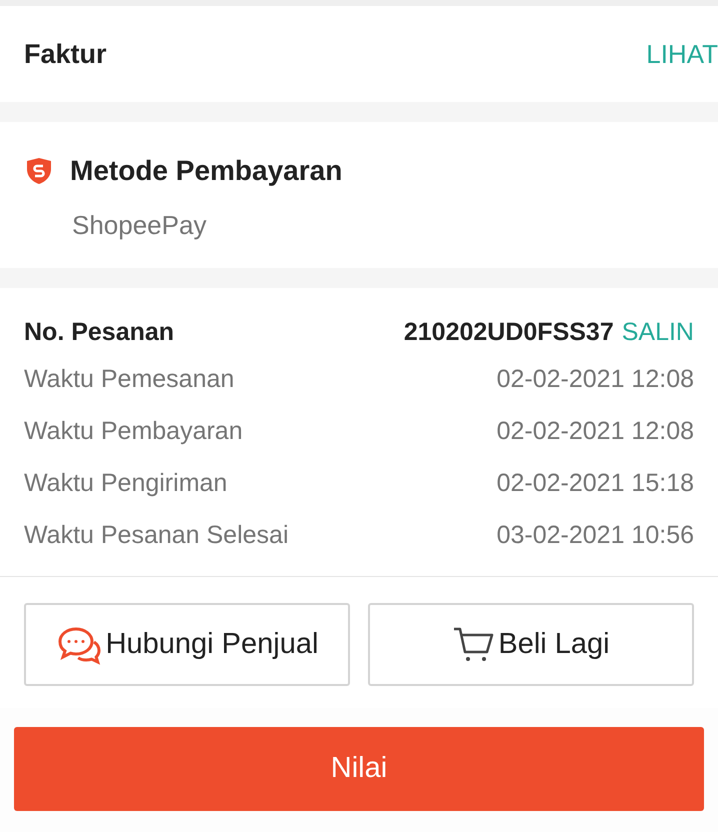 The height and width of the screenshot is (832, 718). What do you see at coordinates (129, 380) in the screenshot?
I see `time-label: Waktu Pemesanan` at bounding box center [129, 380].